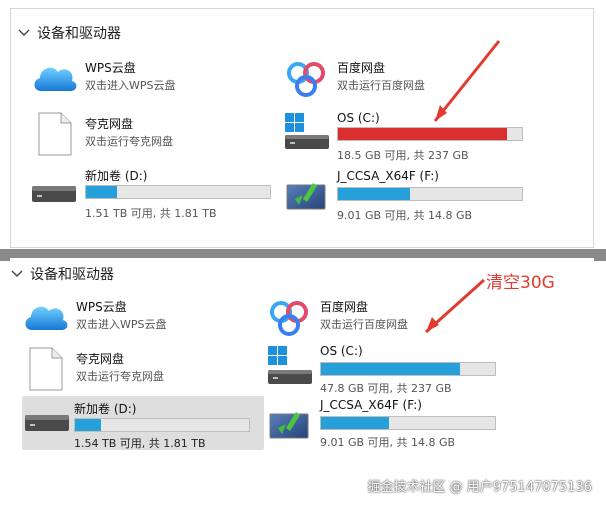 The height and width of the screenshot is (509, 606). I want to click on drive-d-item: 新加卷 (D:) 1.51 TB 可用, 共 1.81 TB, so click(154, 193).